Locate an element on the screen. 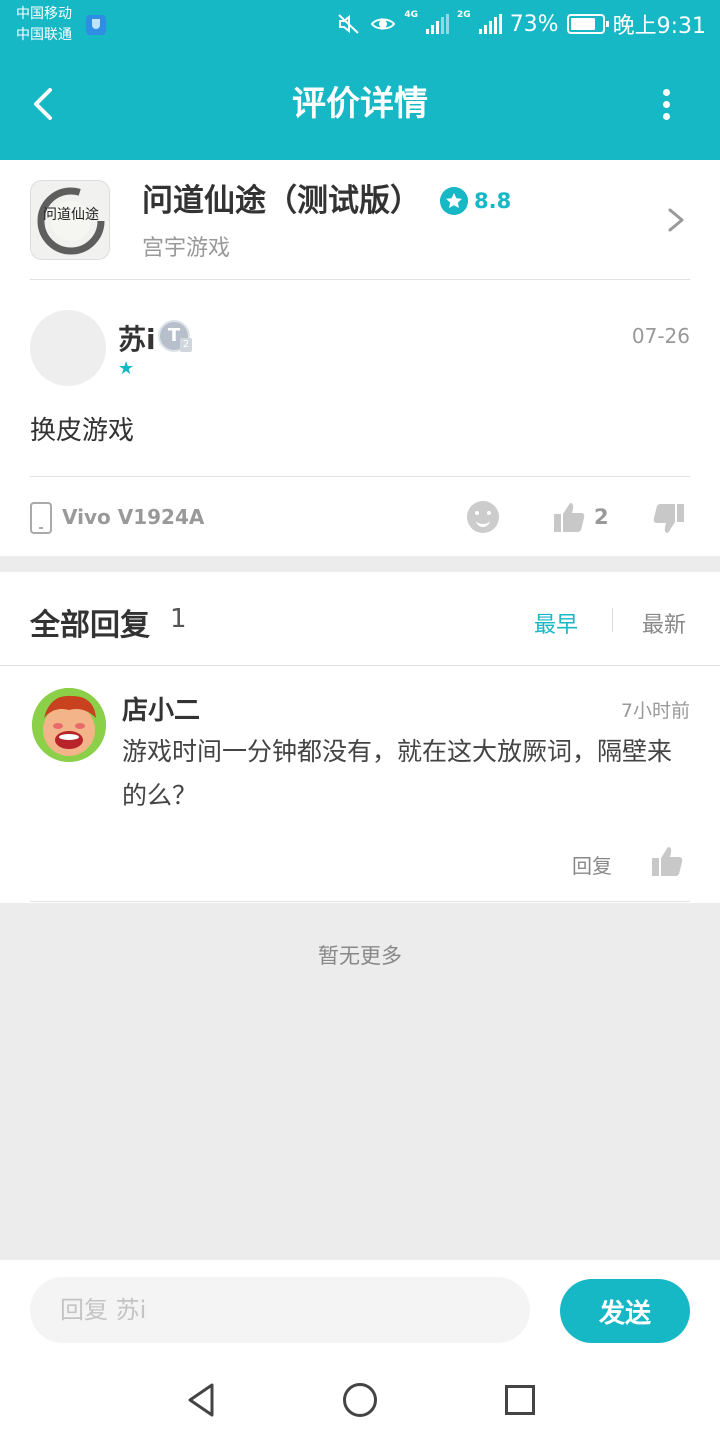 The width and height of the screenshot is (720, 1440). star-rating-icon: ★ is located at coordinates (126, 368).